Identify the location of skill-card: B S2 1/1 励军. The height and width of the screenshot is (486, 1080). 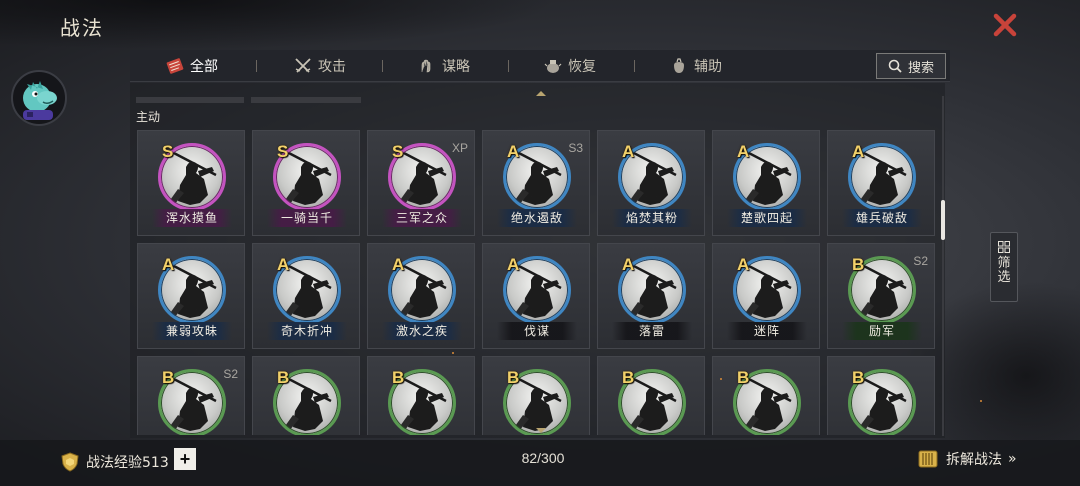
(881, 296).